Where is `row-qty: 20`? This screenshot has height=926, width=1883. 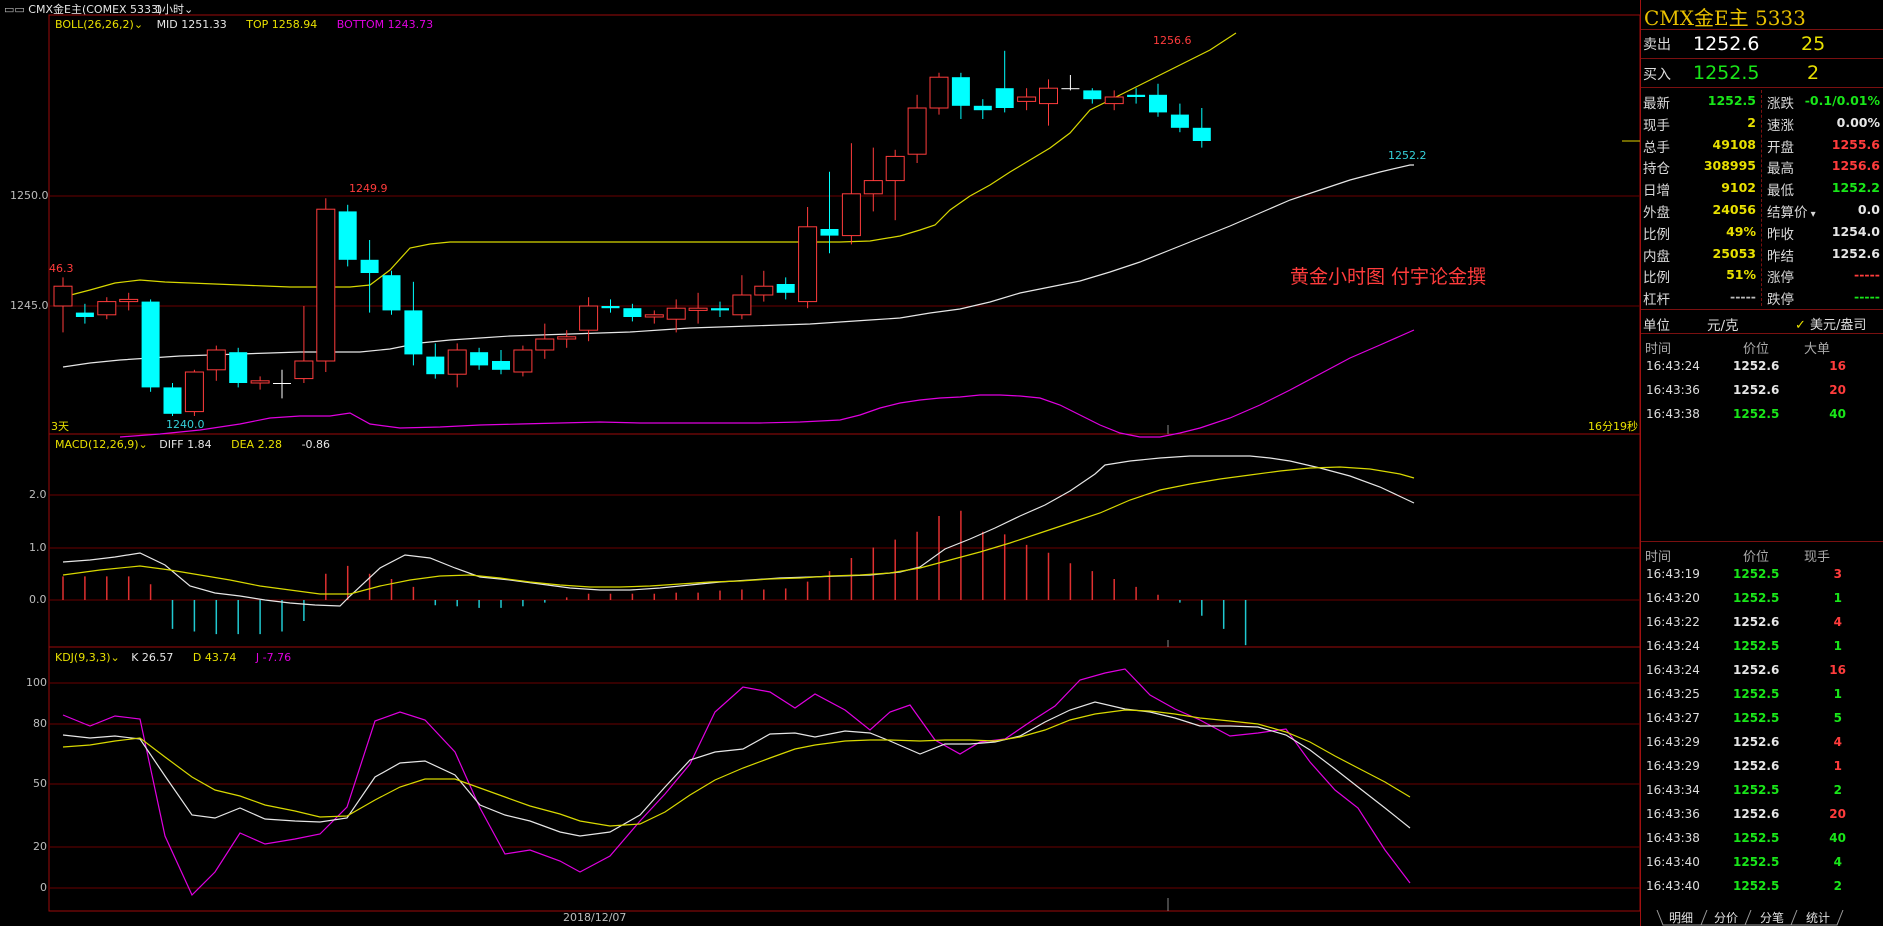
row-qty: 20 is located at coordinates (1837, 390).